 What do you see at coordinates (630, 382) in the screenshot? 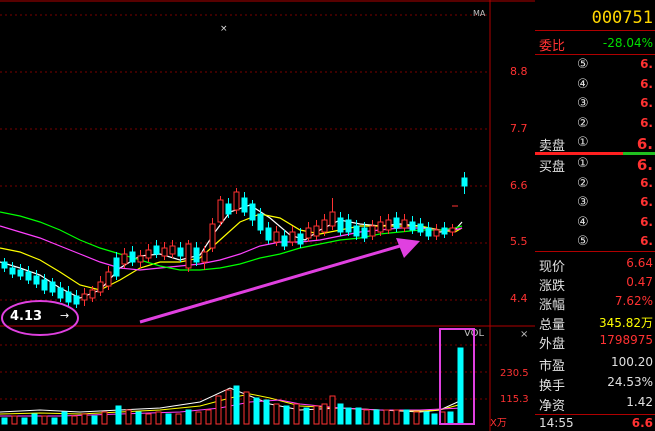
I see `stat-value: 24.53%` at bounding box center [630, 382].